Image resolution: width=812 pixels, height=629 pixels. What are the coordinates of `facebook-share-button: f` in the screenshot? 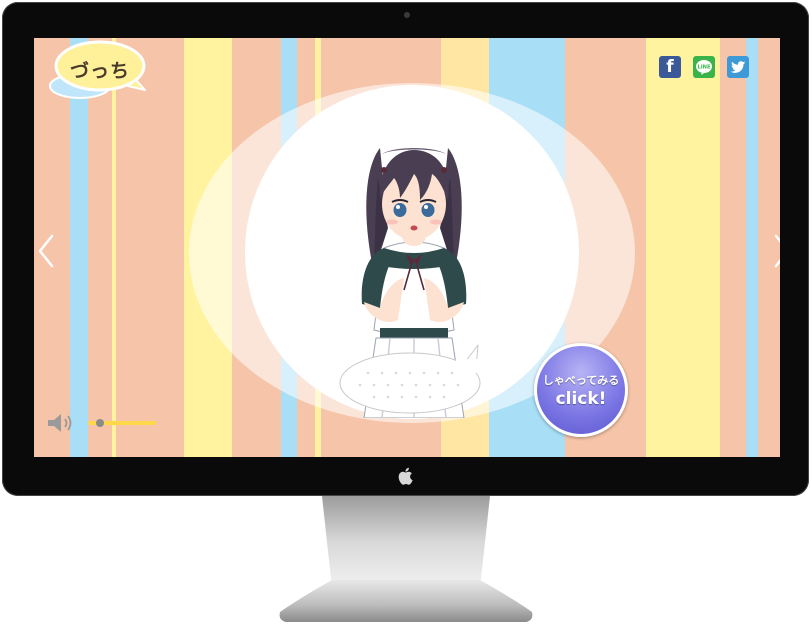 It's located at (670, 67).